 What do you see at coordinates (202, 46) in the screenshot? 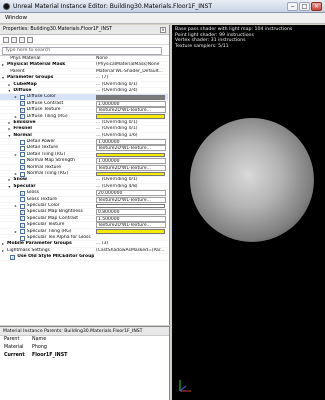
I see `stat-texture-samplers: Texture samplers: 5/11` at bounding box center [202, 46].